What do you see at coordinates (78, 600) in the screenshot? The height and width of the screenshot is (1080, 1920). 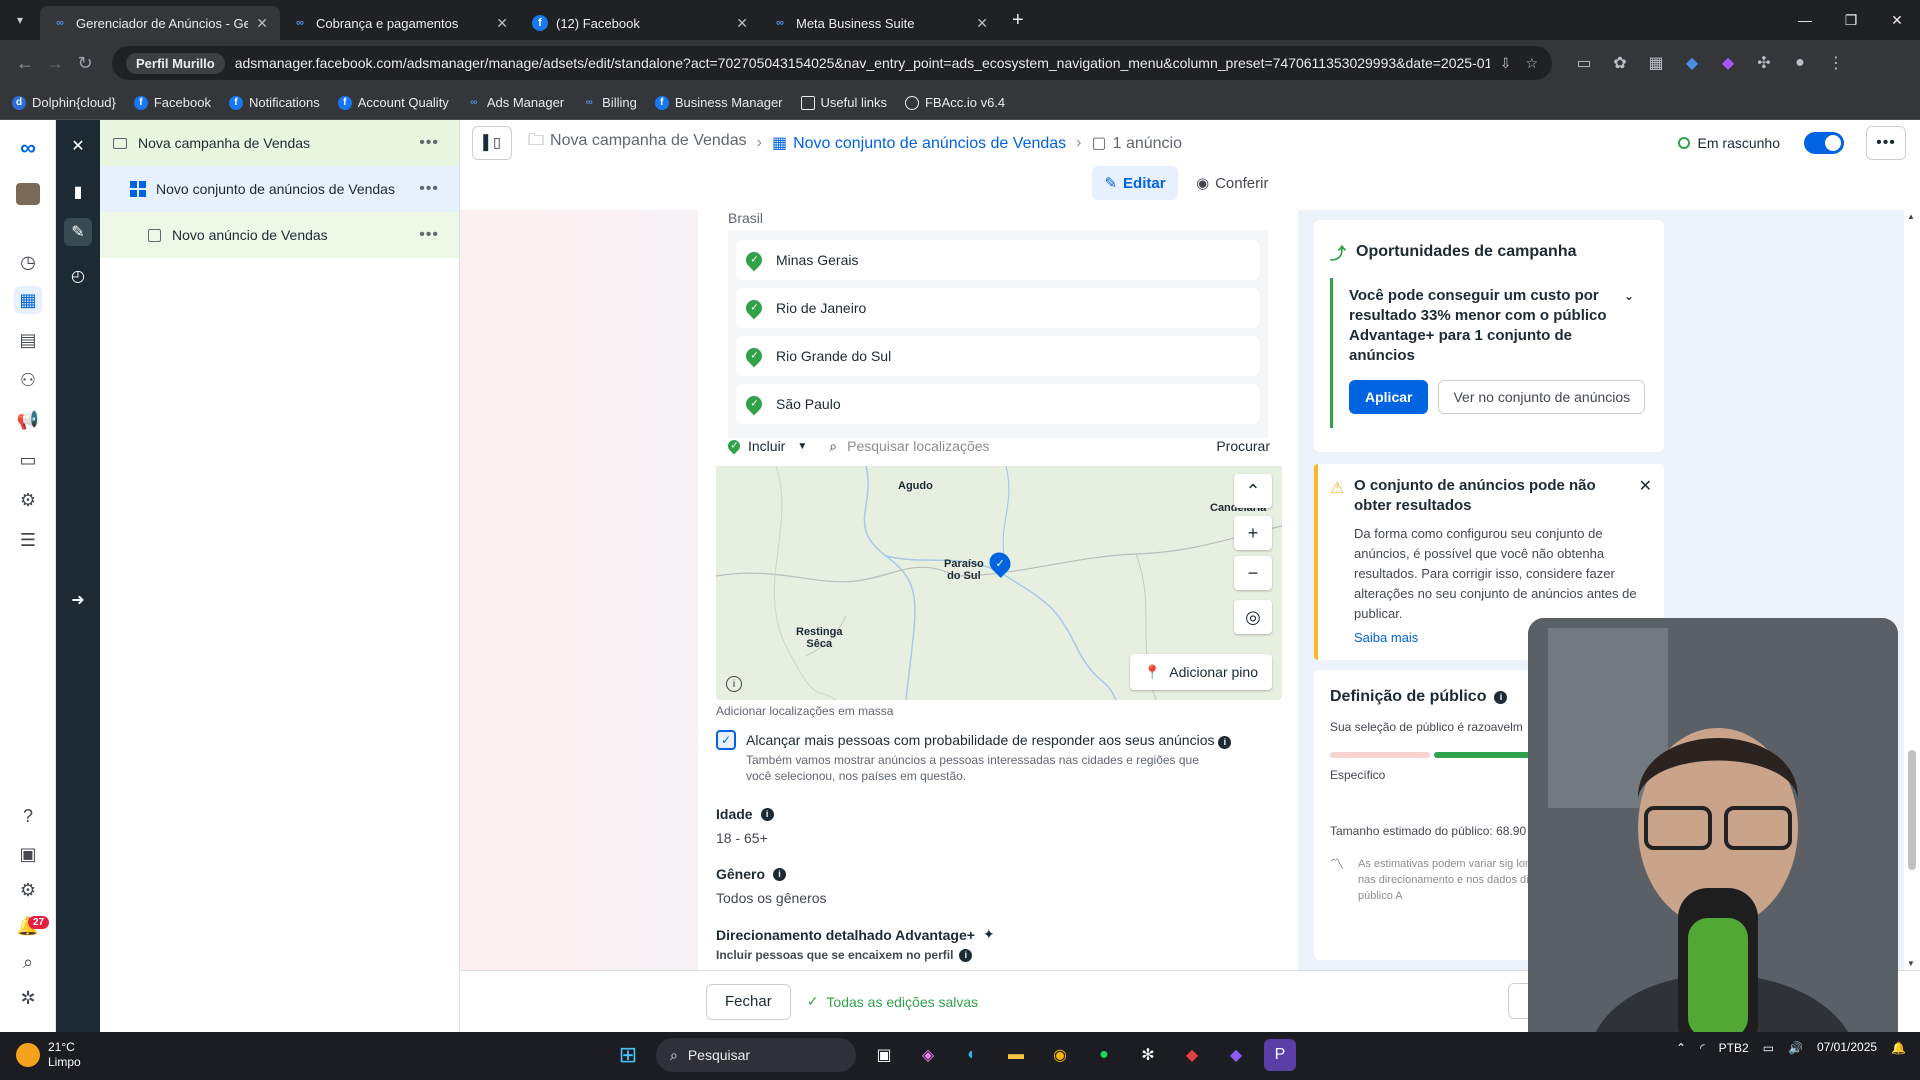 I see `expand-arrow-icon: ➜` at bounding box center [78, 600].